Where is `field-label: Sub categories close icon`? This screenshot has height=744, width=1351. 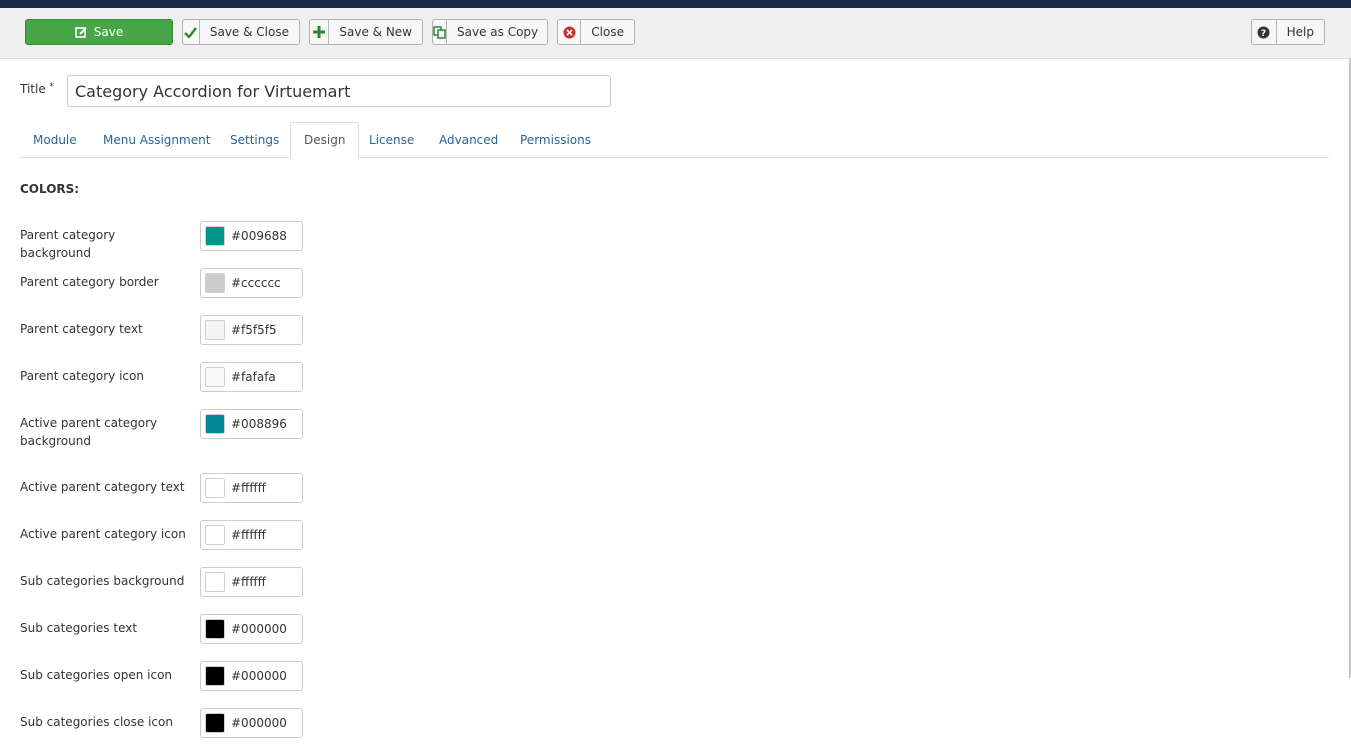
field-label: Sub categories close icon is located at coordinates (96, 722).